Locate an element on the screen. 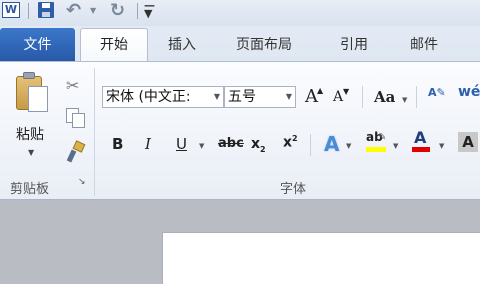 The width and height of the screenshot is (480, 284). highlight-button: ab ✎ is located at coordinates (376, 142).